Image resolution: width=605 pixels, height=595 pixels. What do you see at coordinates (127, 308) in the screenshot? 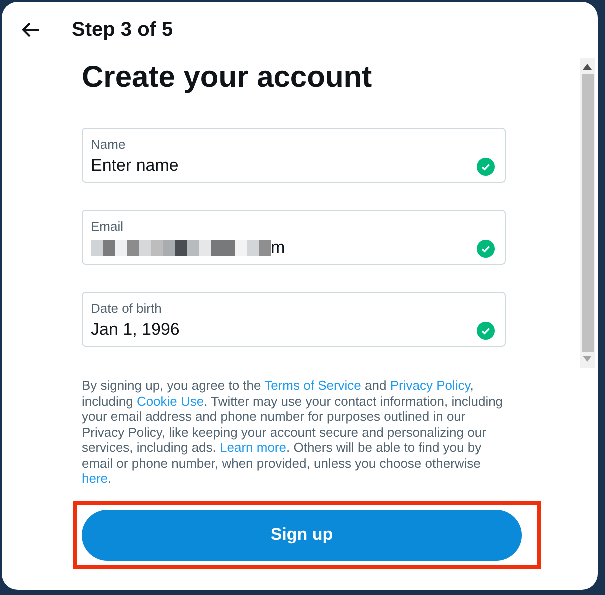
I see `field-label: Date of birth` at bounding box center [127, 308].